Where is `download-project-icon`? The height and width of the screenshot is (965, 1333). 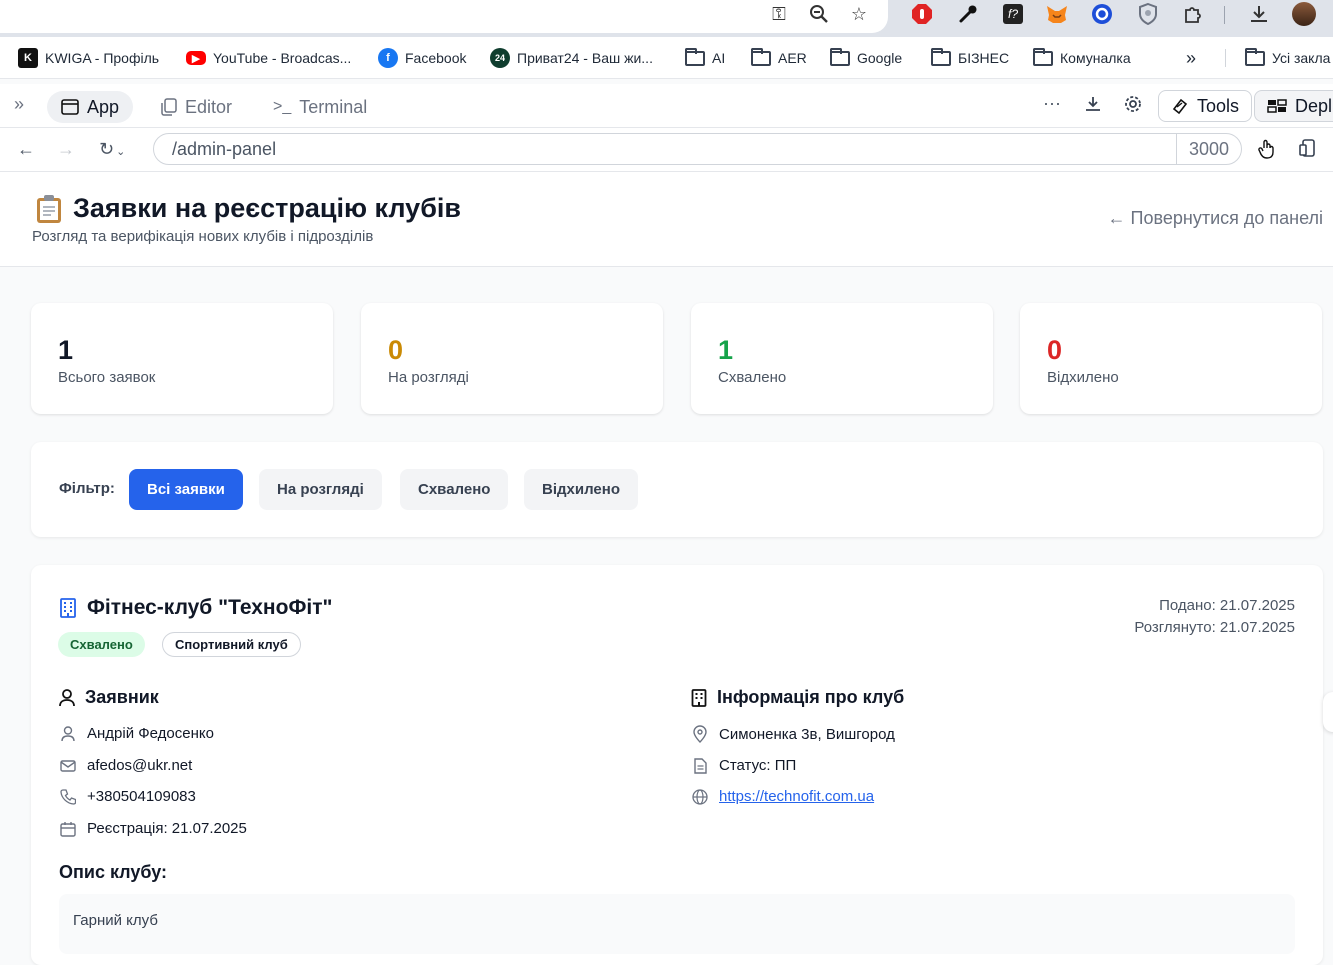
download-project-icon is located at coordinates (1093, 104).